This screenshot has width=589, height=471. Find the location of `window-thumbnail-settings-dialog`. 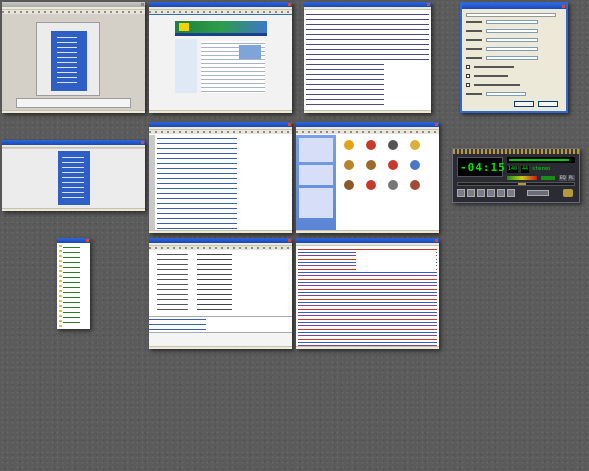

window-thumbnail-settings-dialog is located at coordinates (514, 57).